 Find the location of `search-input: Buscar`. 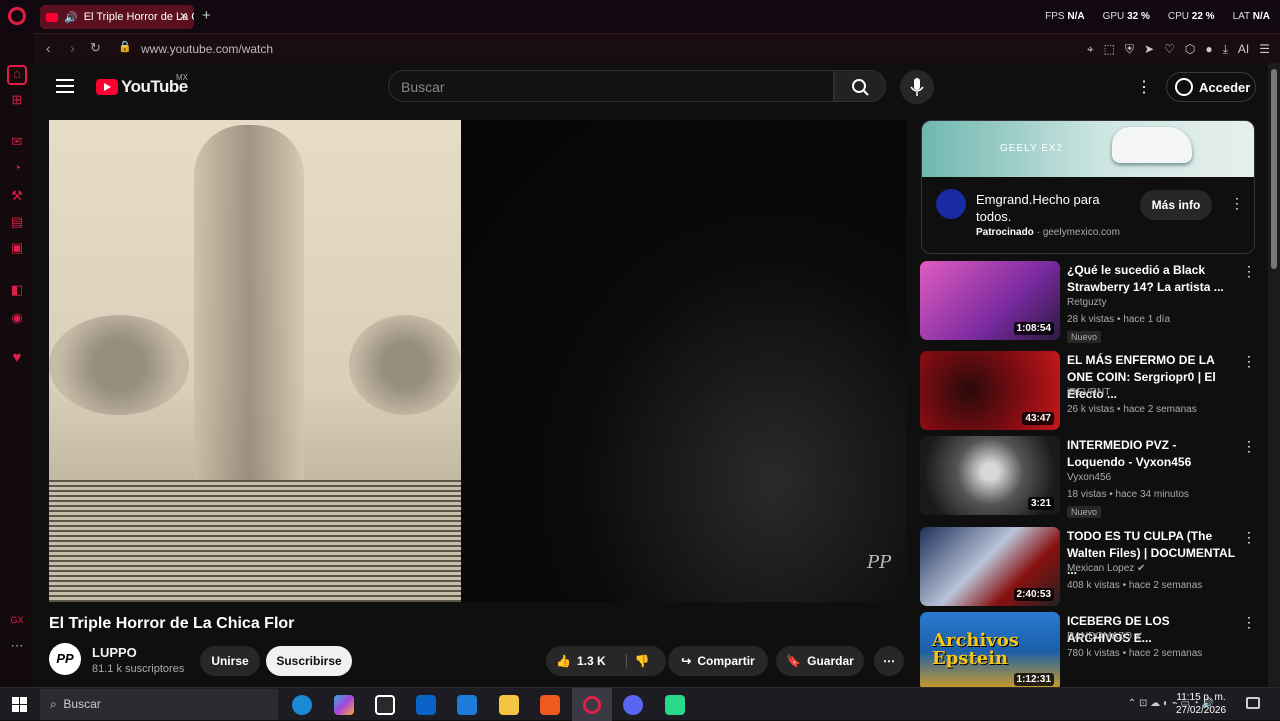

search-input: Buscar is located at coordinates (611, 86).